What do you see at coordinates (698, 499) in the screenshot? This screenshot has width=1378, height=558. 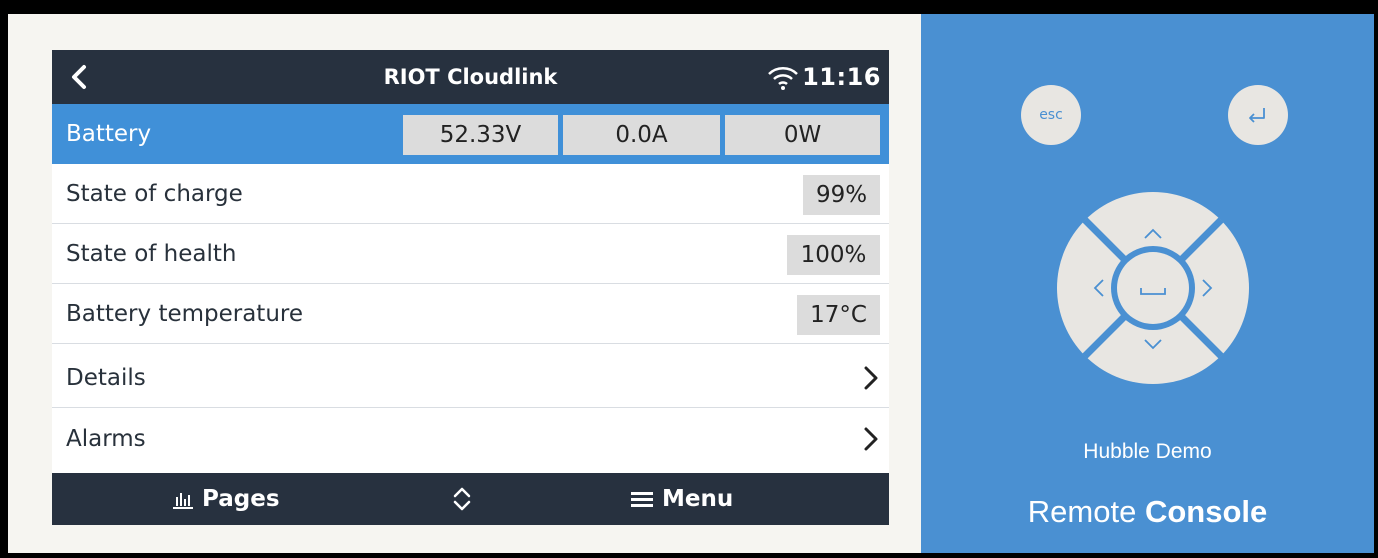 I see `menu-label: Menu` at bounding box center [698, 499].